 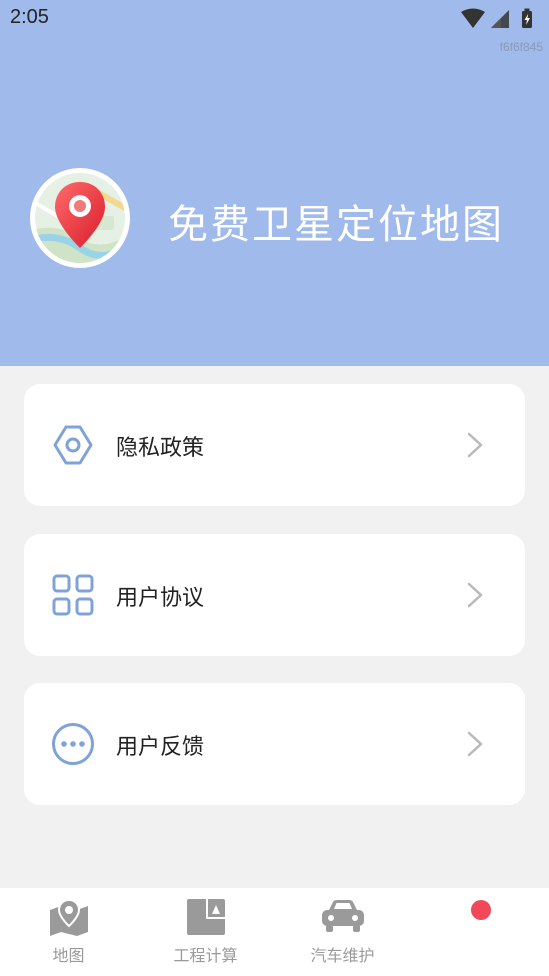 What do you see at coordinates (274, 595) in the screenshot?
I see `menu-item-user-agreement: 用户协议` at bounding box center [274, 595].